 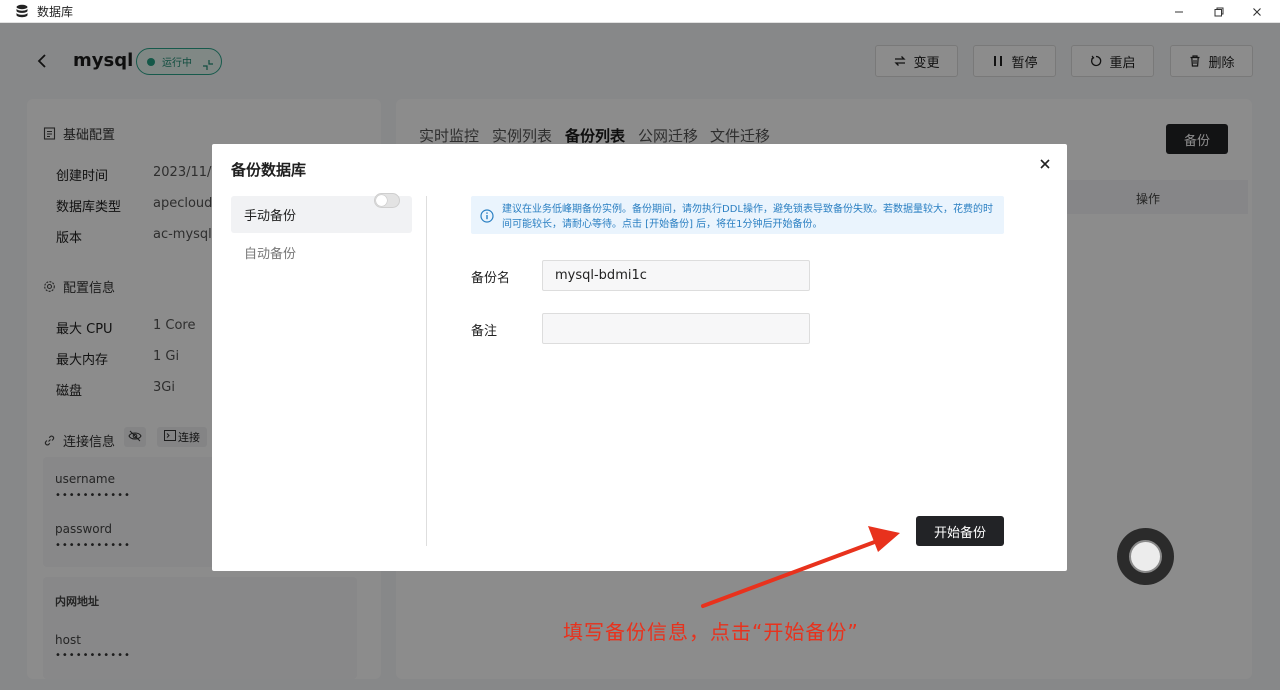 What do you see at coordinates (269, 170) in the screenshot?
I see `dialog-title: 备份数据库` at bounding box center [269, 170].